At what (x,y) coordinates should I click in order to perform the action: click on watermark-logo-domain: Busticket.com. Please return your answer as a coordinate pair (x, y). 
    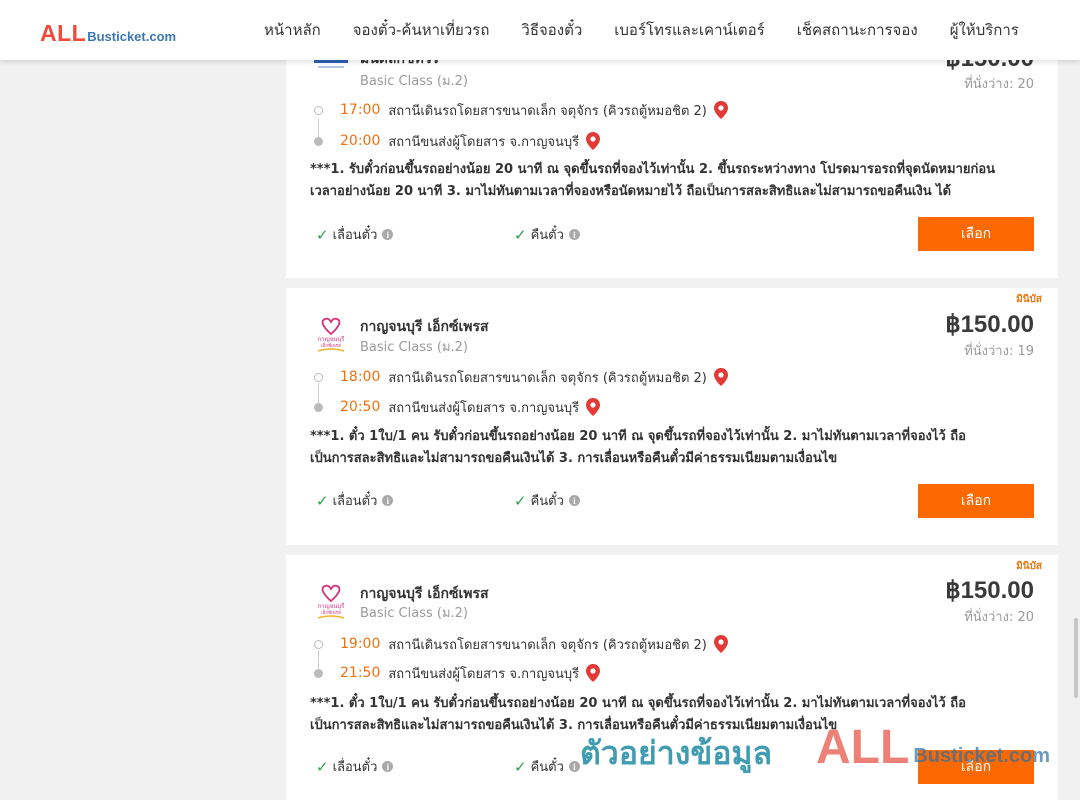
    Looking at the image, I should click on (982, 756).